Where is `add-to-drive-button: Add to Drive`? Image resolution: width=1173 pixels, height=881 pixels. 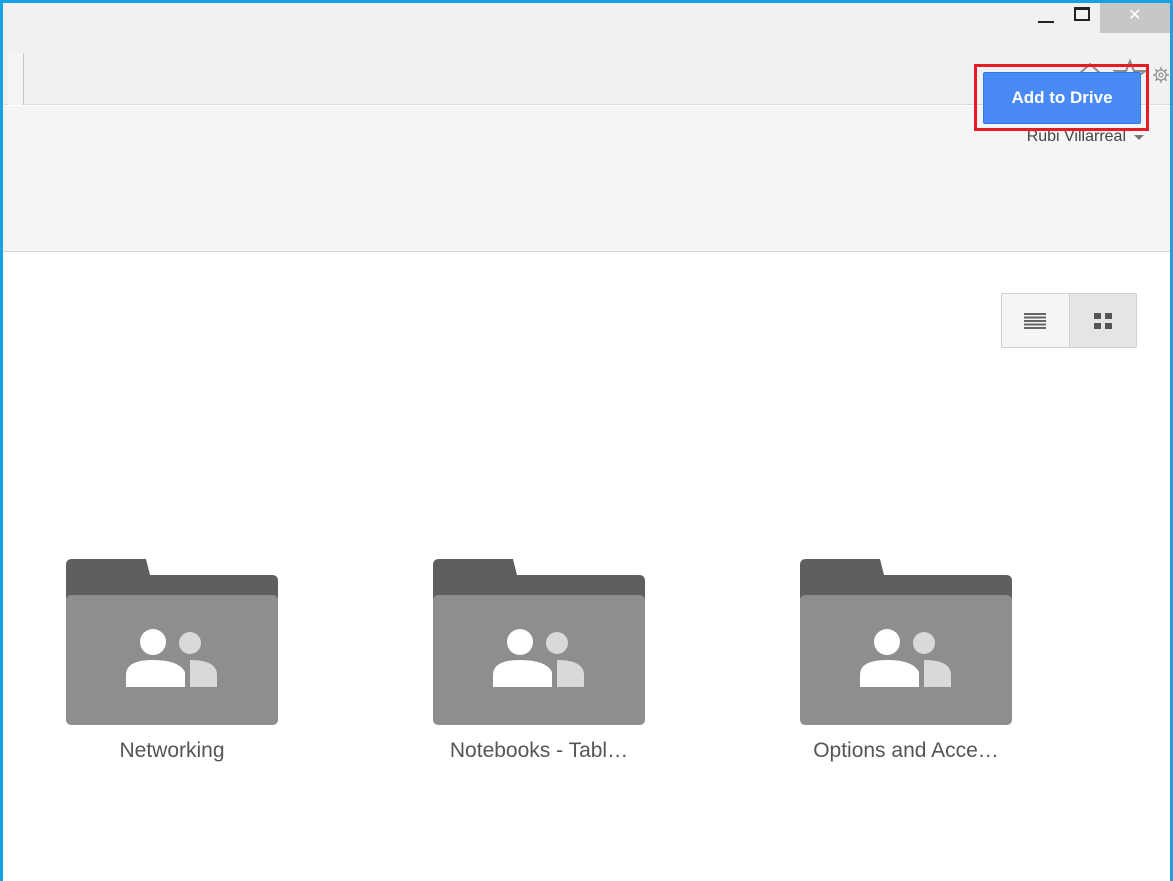
add-to-drive-button: Add to Drive is located at coordinates (1062, 98).